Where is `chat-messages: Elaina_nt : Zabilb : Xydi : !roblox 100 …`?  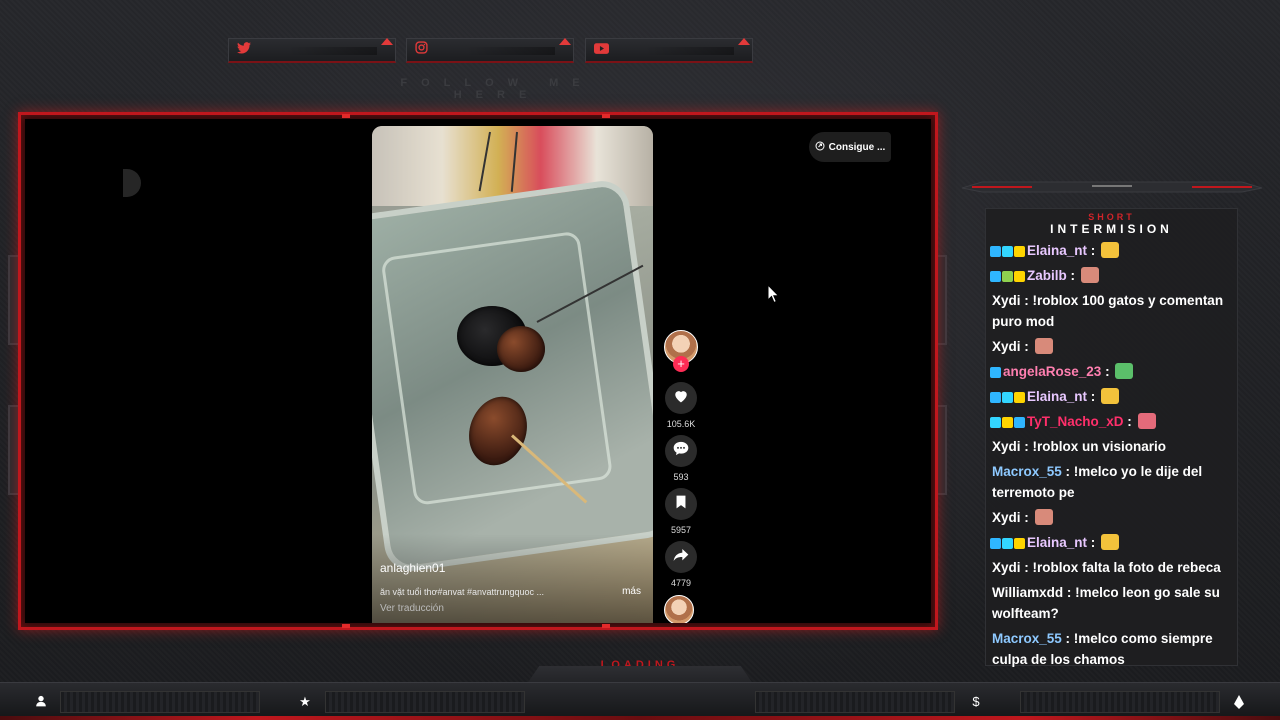
chat-messages: Elaina_nt : Zabilb : Xydi : !roblox 100 … is located at coordinates (1114, 455).